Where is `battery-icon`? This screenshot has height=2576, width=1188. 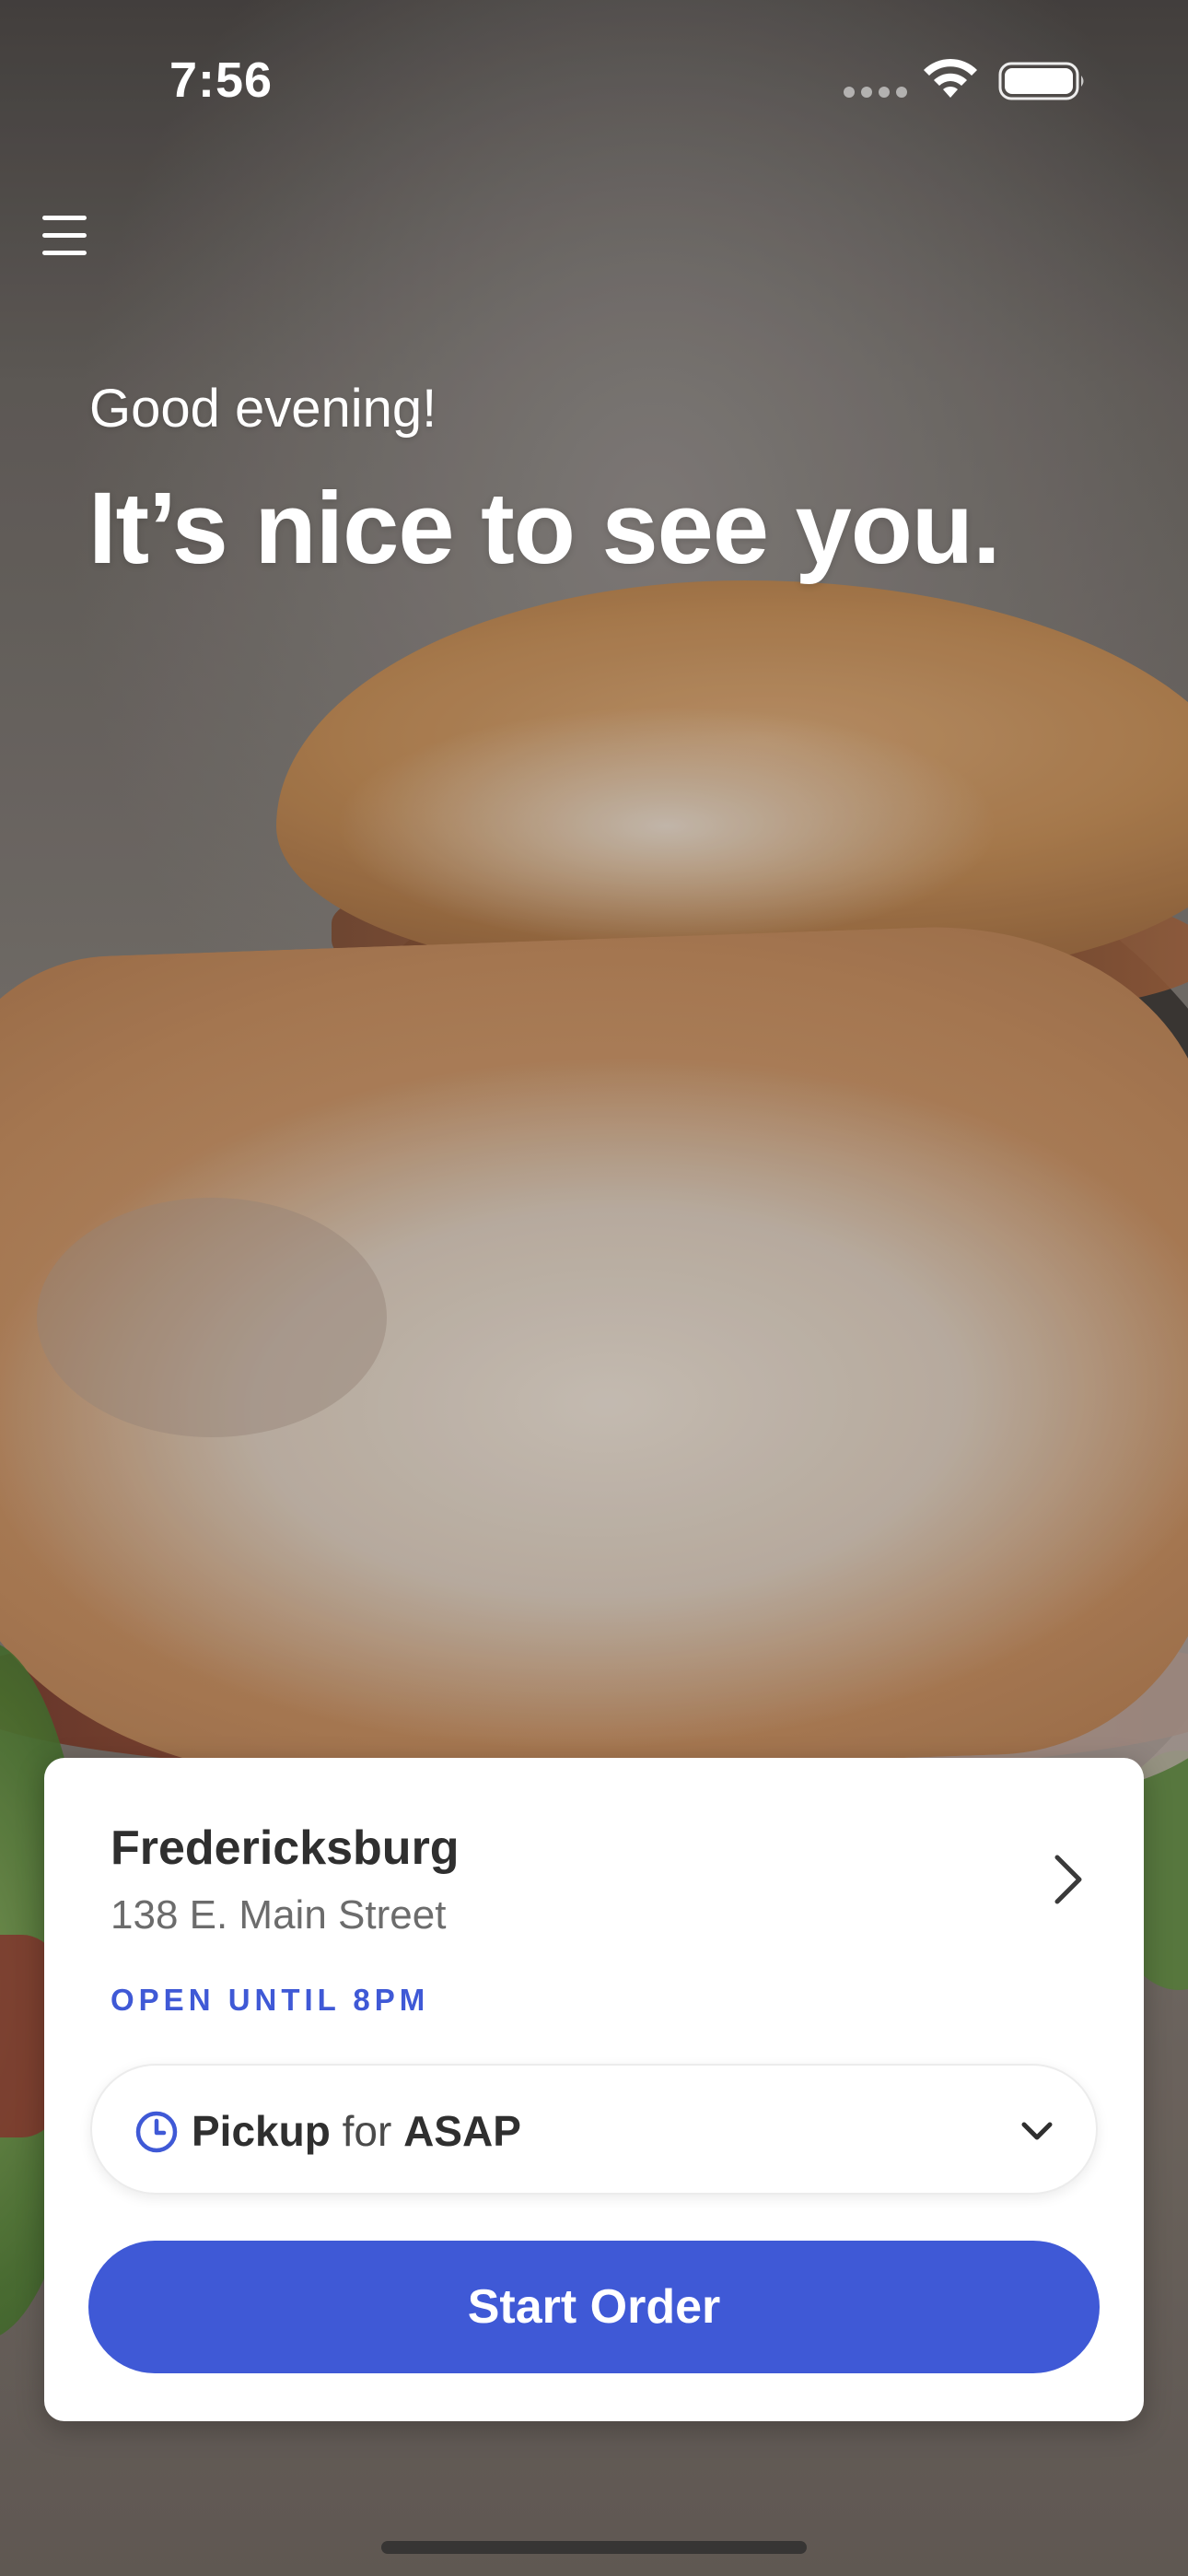
battery-icon is located at coordinates (1041, 81).